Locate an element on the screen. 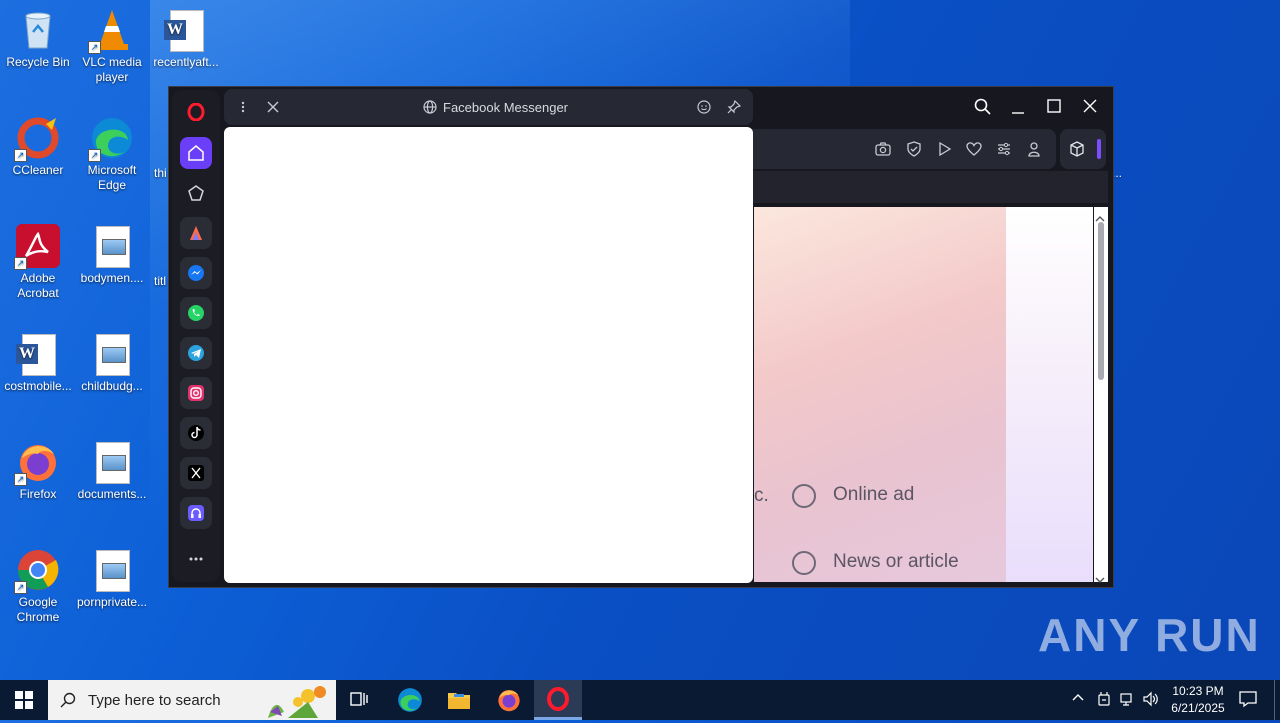 The image size is (1280, 723). panel-menu-icon is located at coordinates (243, 109).